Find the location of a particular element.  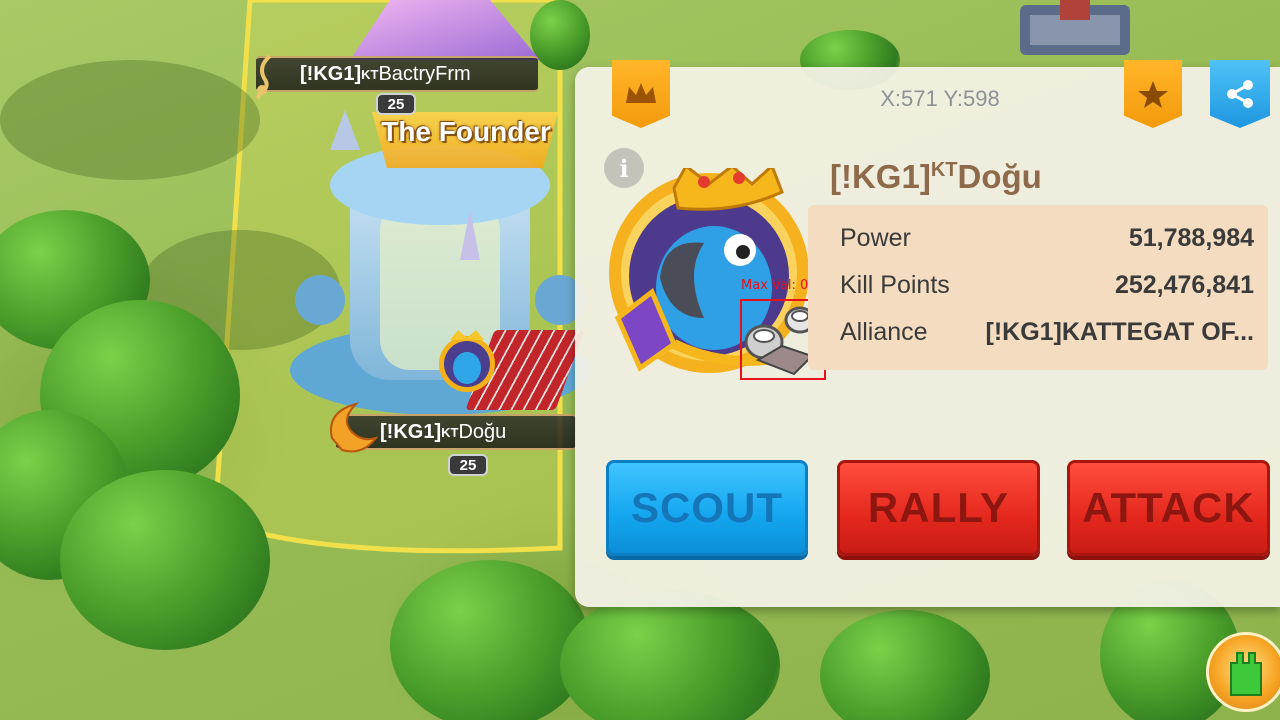

share-icon is located at coordinates (1240, 94).